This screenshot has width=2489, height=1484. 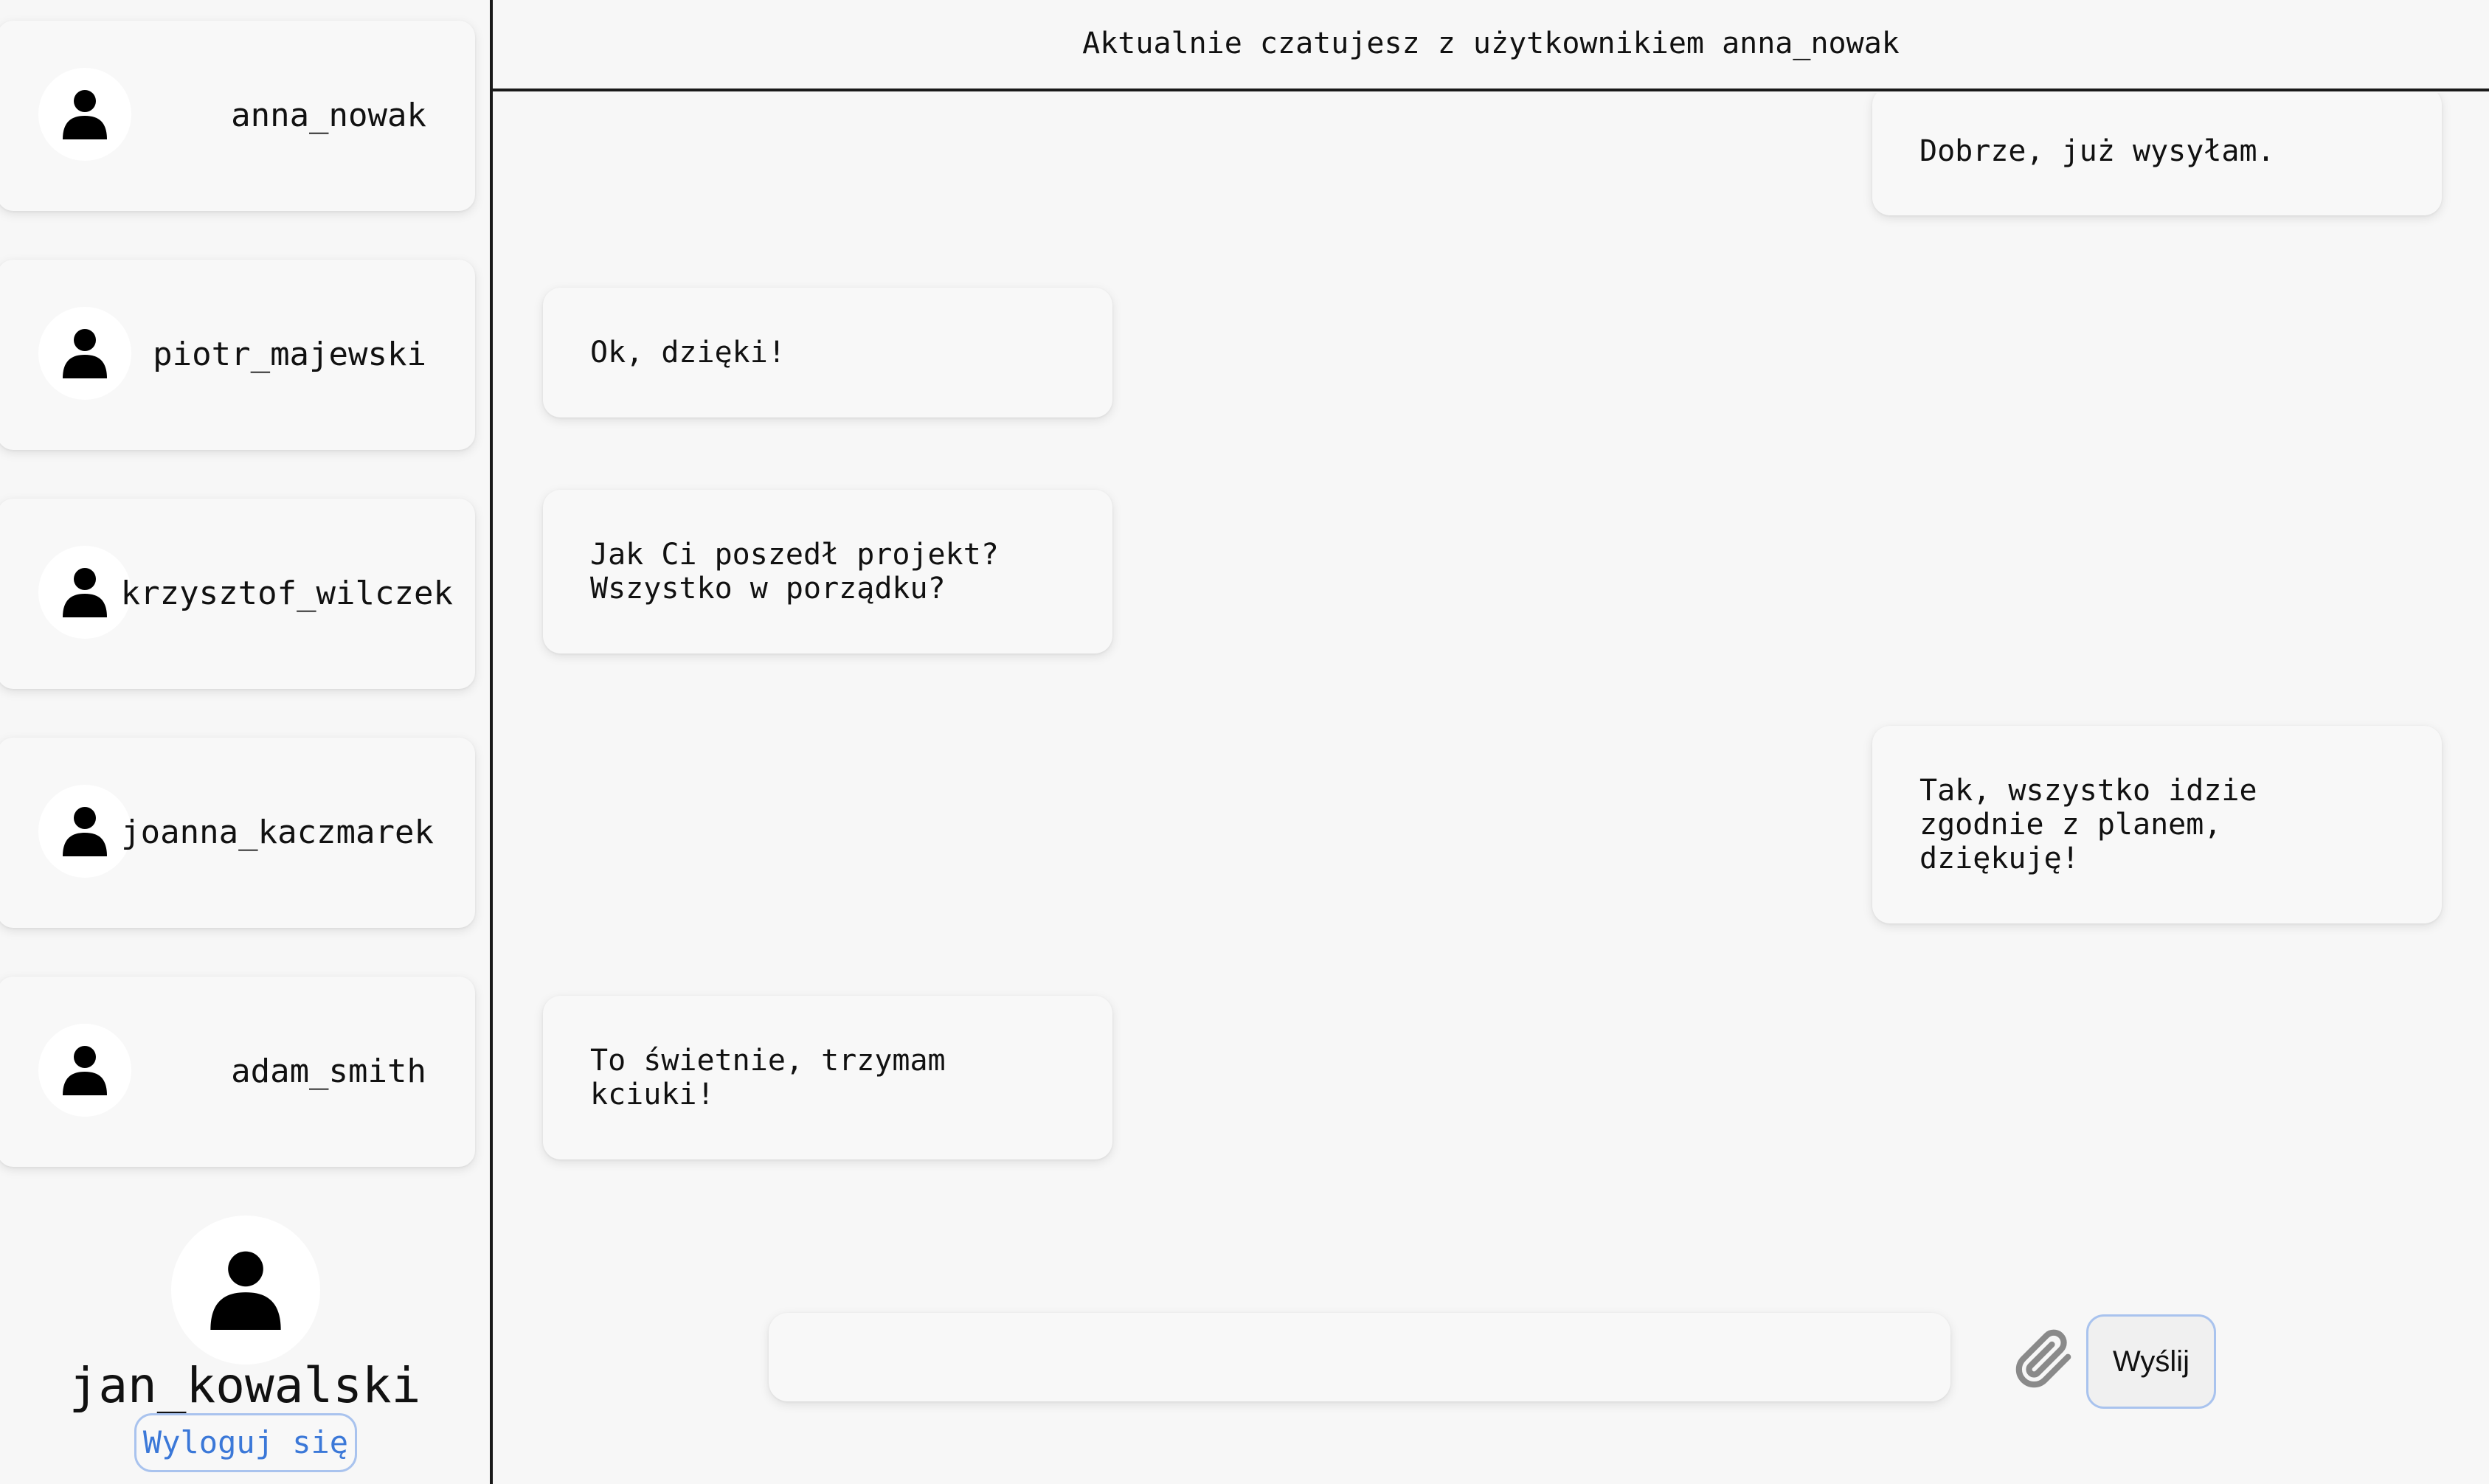 What do you see at coordinates (286, 593) in the screenshot?
I see `contact-name: krzysztof_wilczek` at bounding box center [286, 593].